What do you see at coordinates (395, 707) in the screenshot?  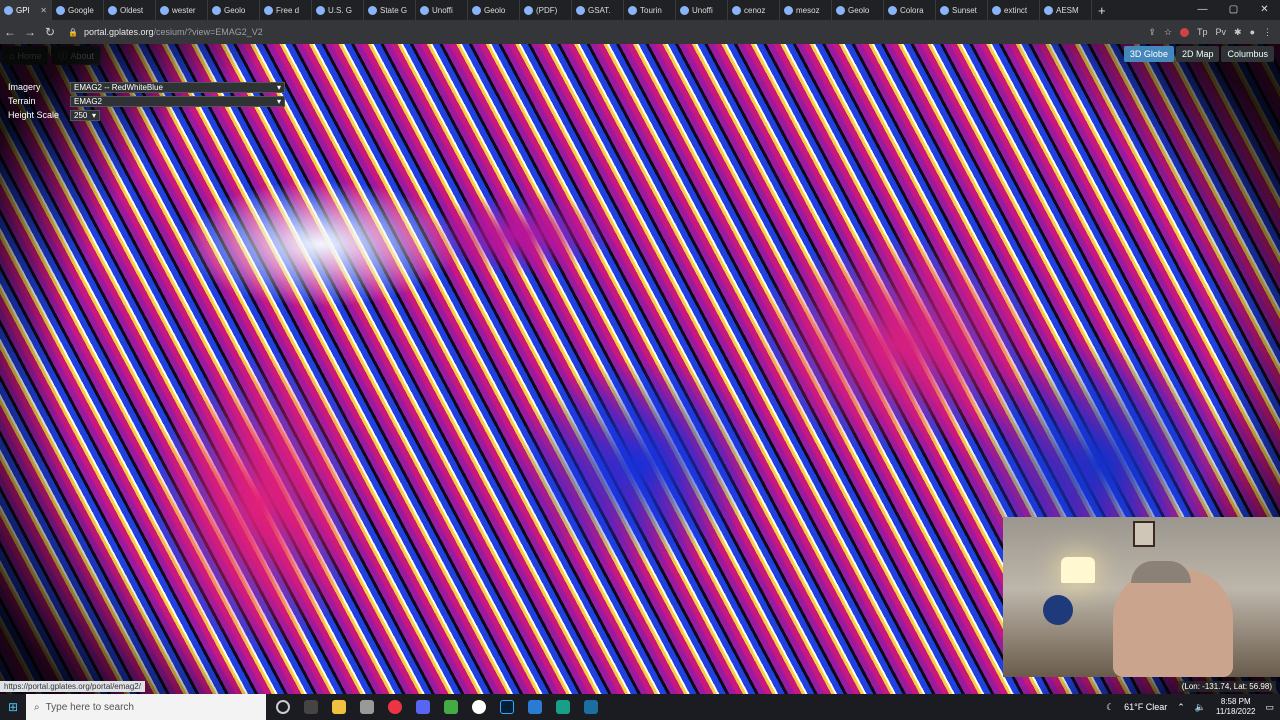 I see `chrome-icon` at bounding box center [395, 707].